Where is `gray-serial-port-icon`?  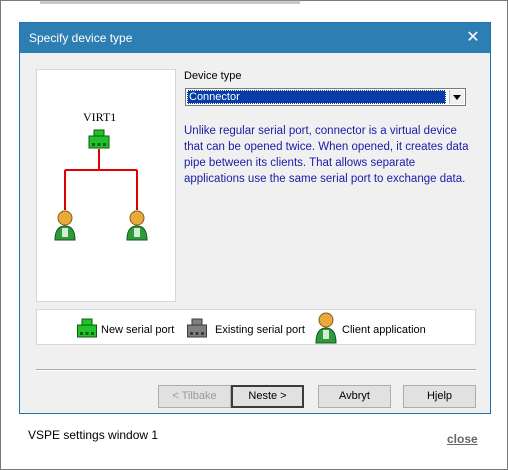 gray-serial-port-icon is located at coordinates (197, 328).